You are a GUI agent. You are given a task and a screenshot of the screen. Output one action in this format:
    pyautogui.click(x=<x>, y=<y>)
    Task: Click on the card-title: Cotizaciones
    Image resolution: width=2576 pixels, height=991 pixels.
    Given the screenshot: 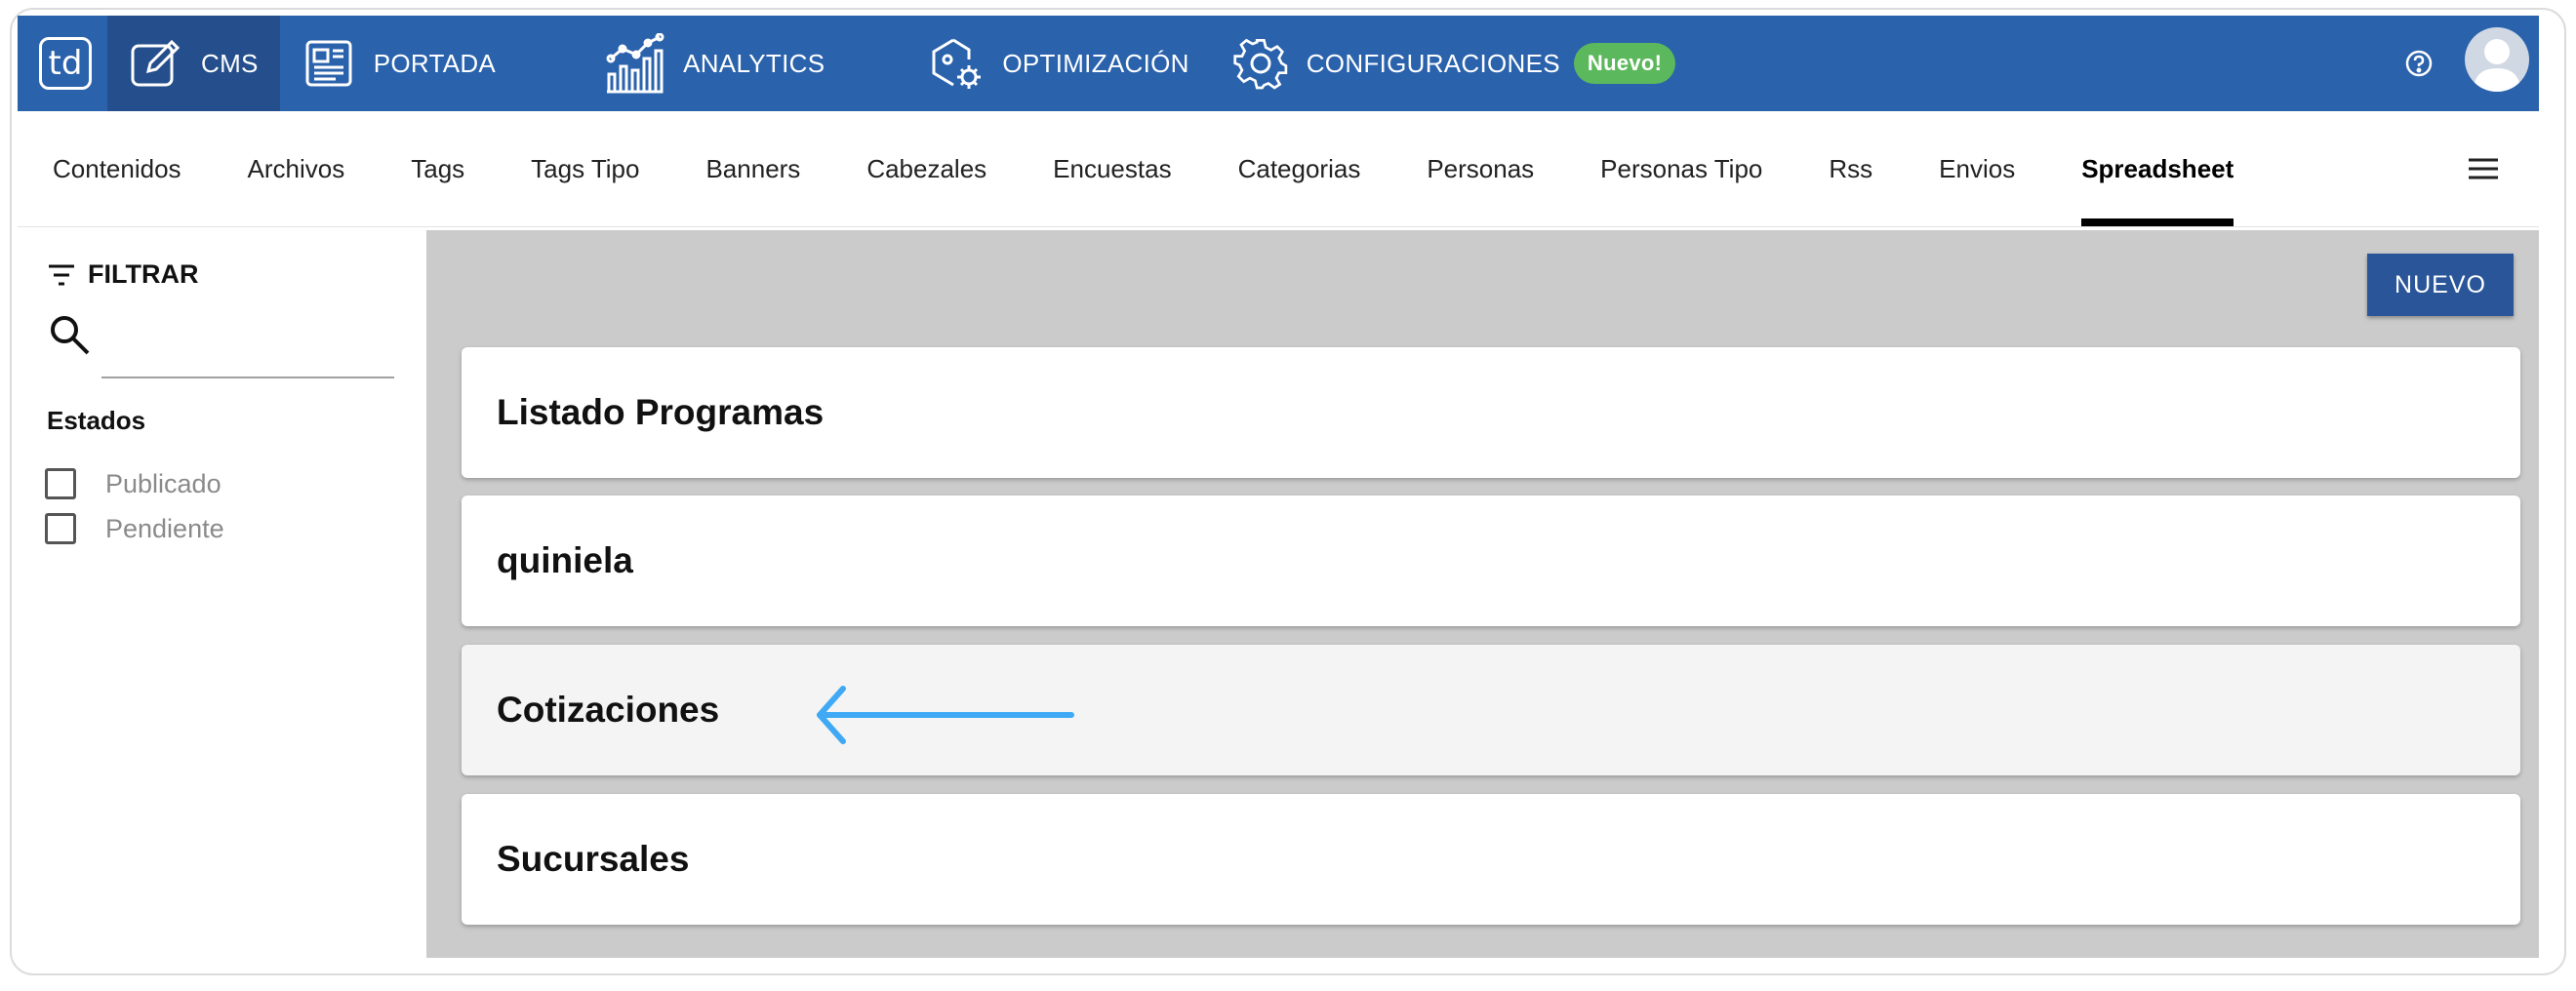 What is the action you would take?
    pyautogui.click(x=608, y=710)
    